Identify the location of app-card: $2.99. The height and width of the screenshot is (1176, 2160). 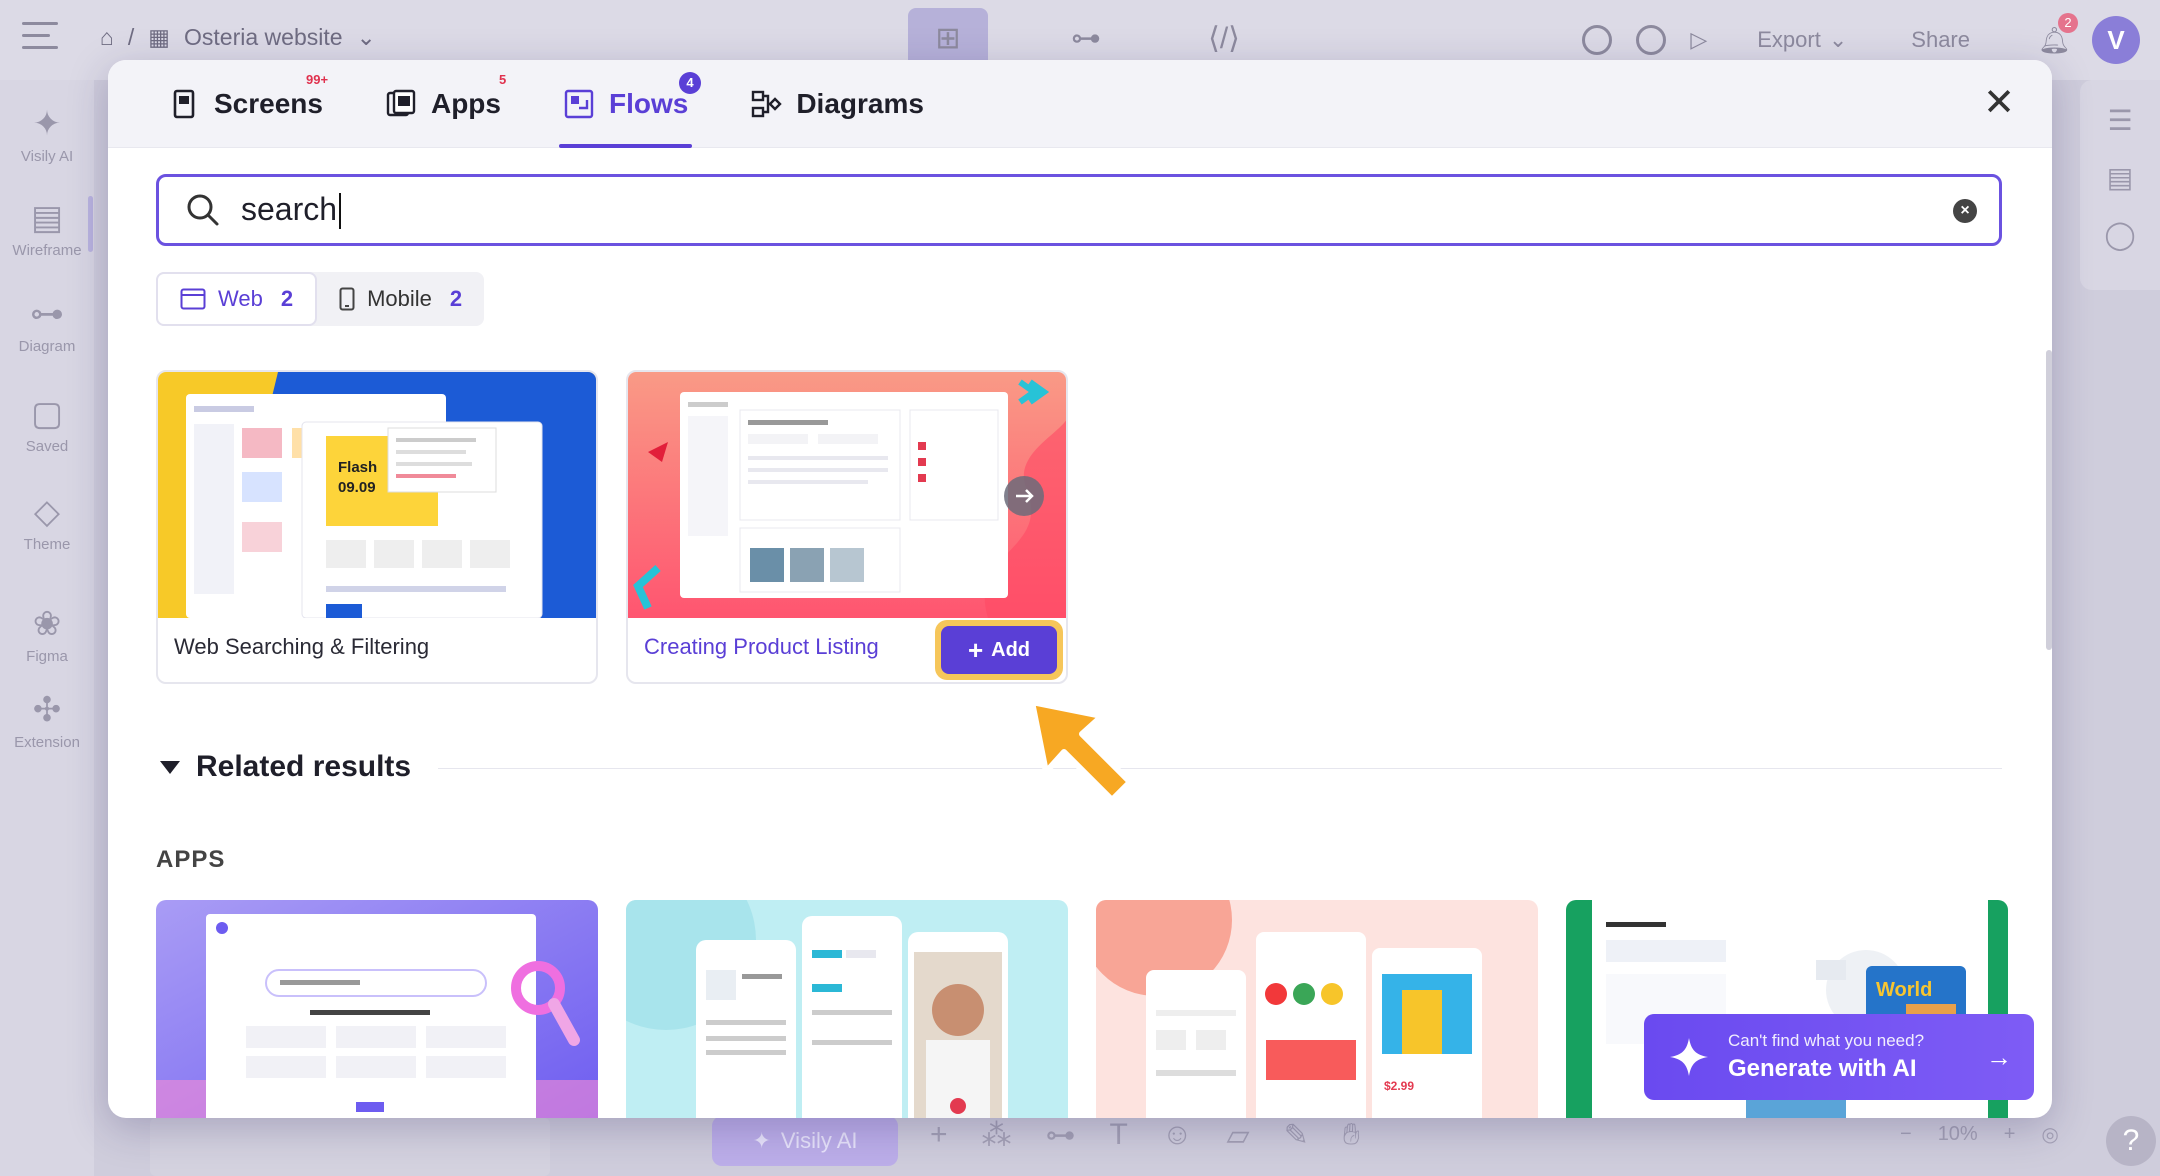
(1317, 1009).